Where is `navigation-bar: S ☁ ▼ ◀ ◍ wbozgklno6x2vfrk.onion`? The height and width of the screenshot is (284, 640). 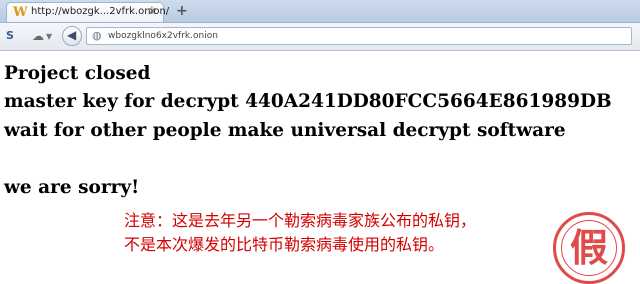
navigation-bar: S ☁ ▼ ◀ ◍ wbozgklno6x2vfrk.onion is located at coordinates (320, 37).